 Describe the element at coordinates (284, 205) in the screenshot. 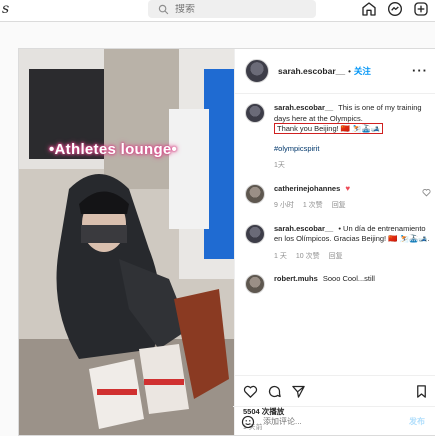

I see `comment-time: 9 小时` at that location.